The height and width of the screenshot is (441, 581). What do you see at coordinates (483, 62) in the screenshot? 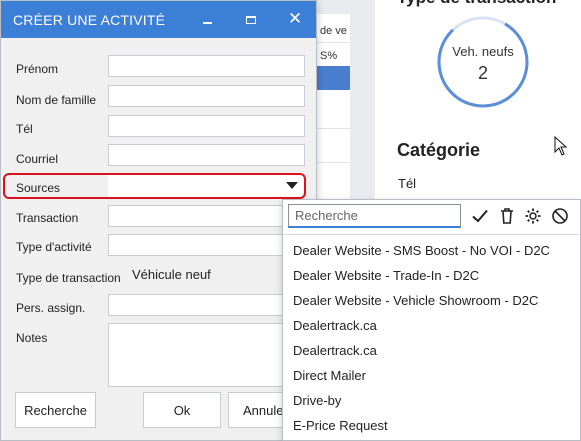
I see `transaction-donut-chart` at bounding box center [483, 62].